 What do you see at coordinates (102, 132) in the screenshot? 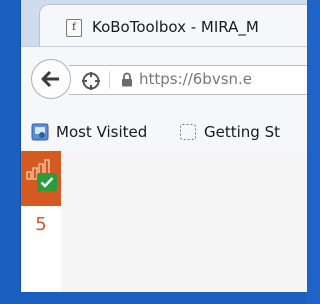
I see `bookmark-label: Most Visited` at bounding box center [102, 132].